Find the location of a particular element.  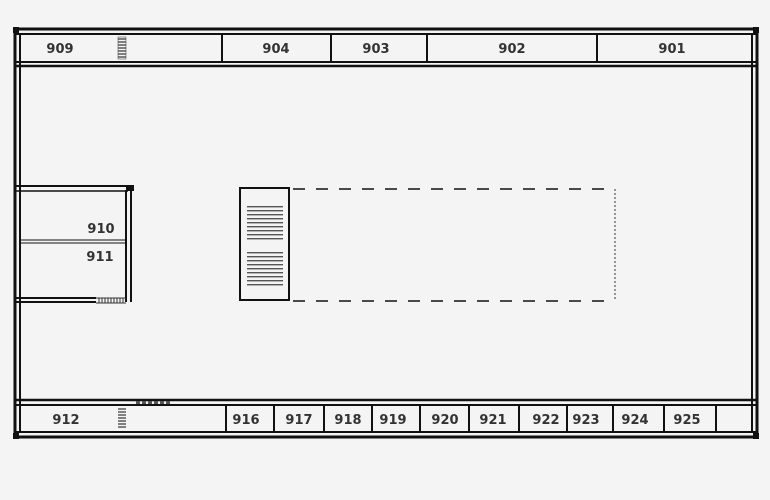

room-label-923: 923 is located at coordinates (585, 420).